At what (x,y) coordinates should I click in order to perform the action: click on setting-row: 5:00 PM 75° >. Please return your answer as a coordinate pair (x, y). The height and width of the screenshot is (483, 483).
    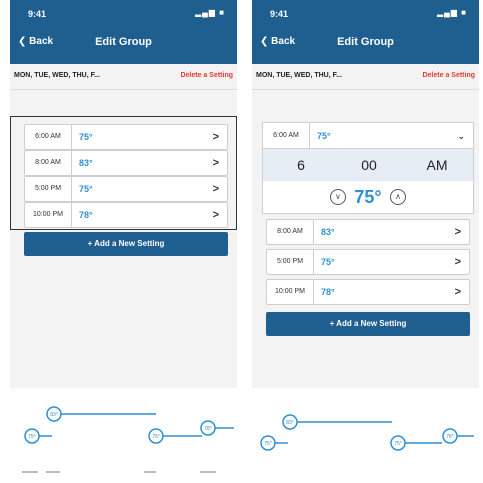
    Looking at the image, I should click on (368, 262).